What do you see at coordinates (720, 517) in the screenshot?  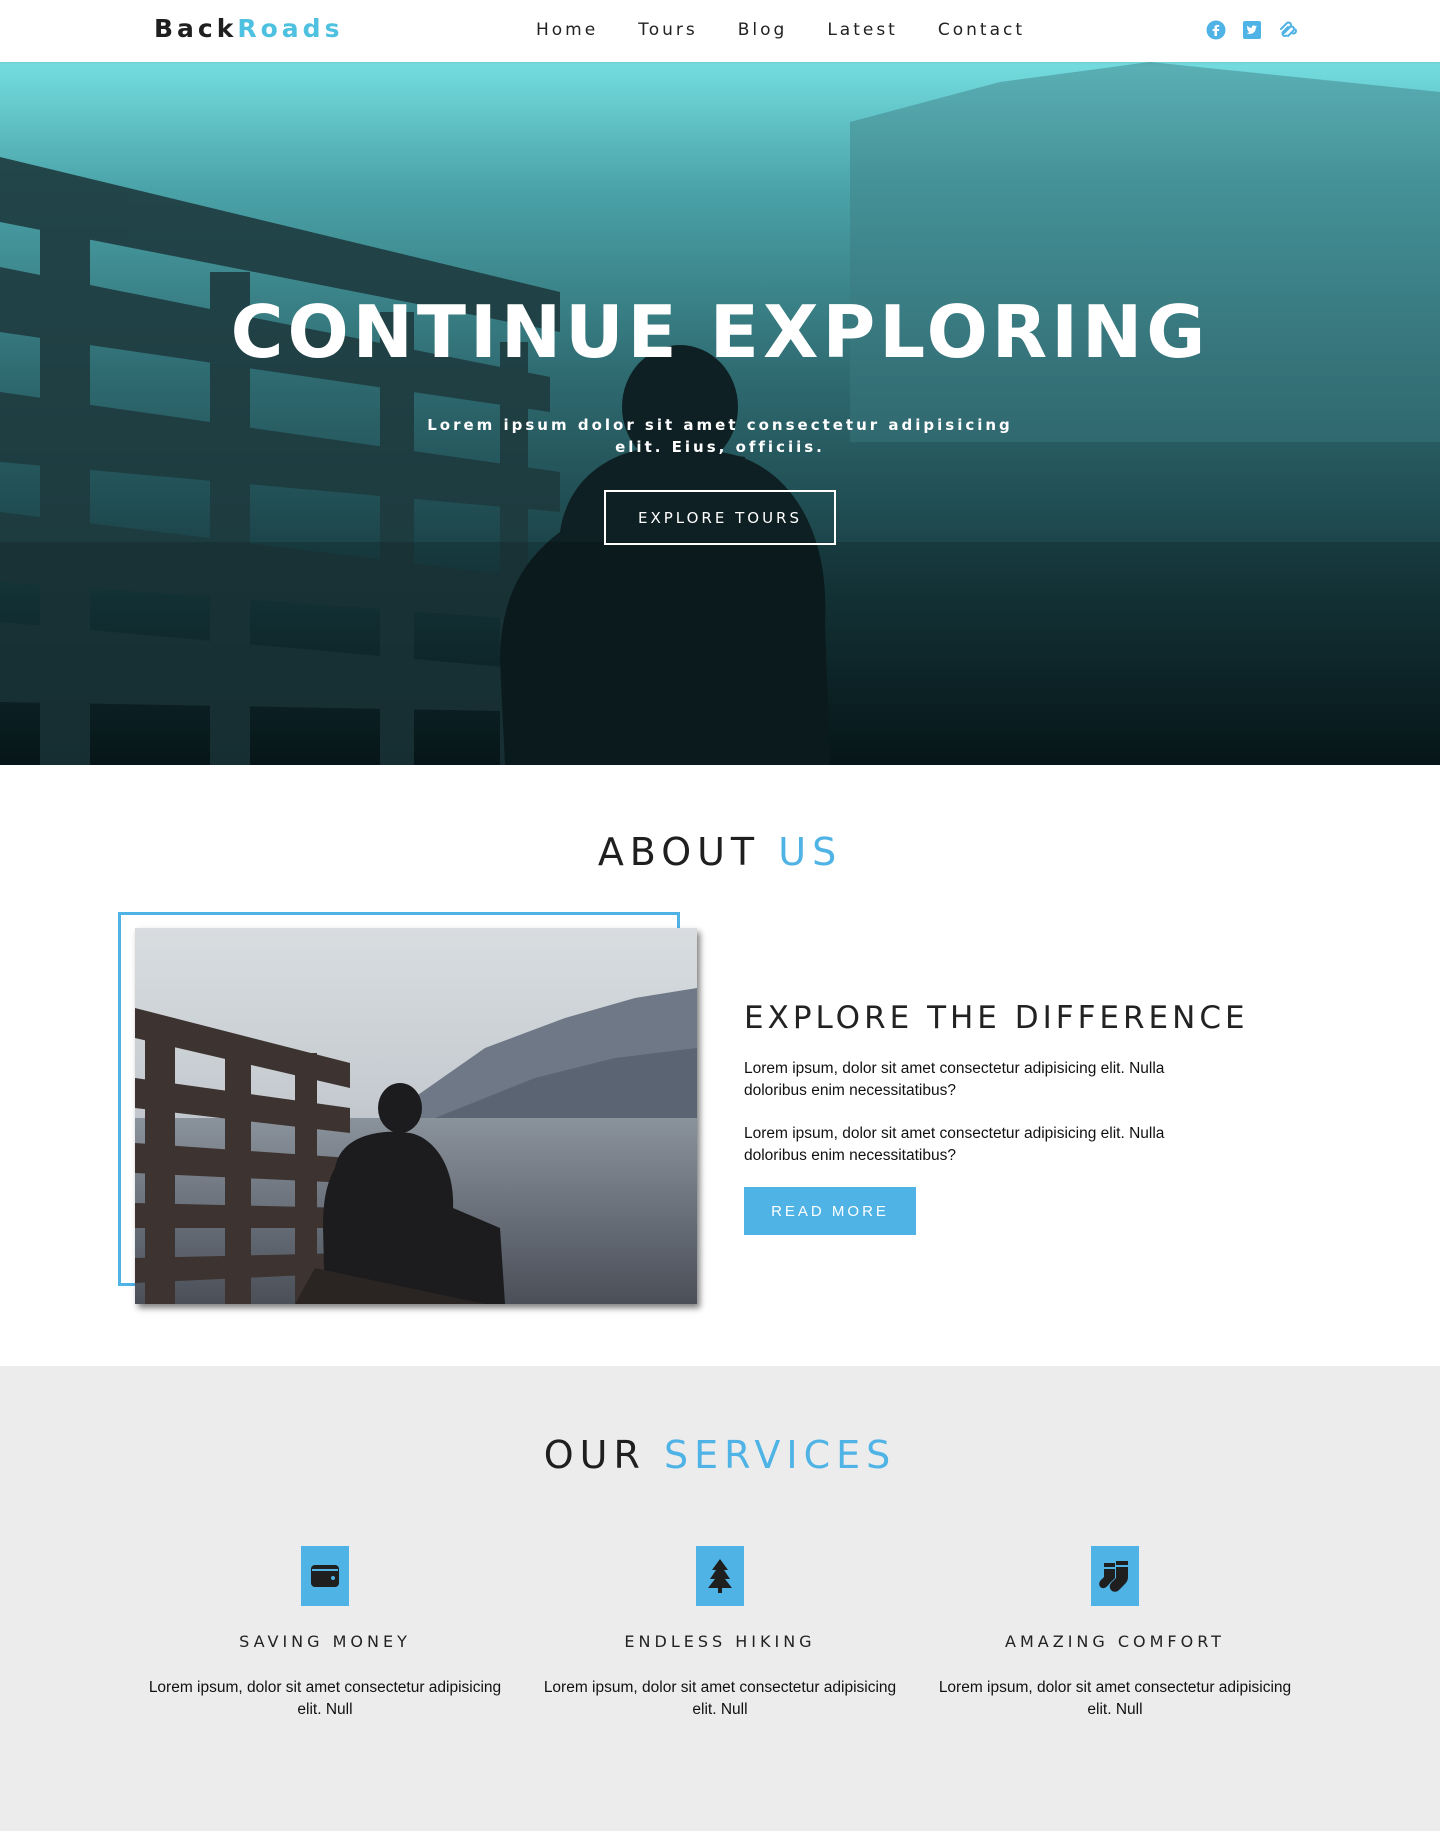 I see `explore-tours-button: EXPLORE TOURS` at bounding box center [720, 517].